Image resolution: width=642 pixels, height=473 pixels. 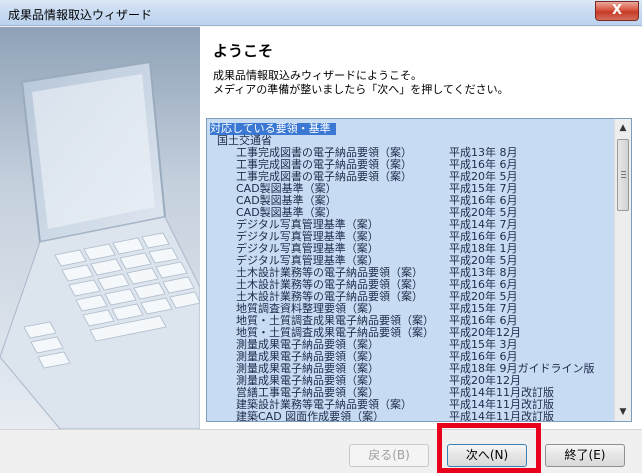 I want to click on wizard-button-bar: 戻る(B) 次へ(N) 終了(E), so click(x=321, y=451).